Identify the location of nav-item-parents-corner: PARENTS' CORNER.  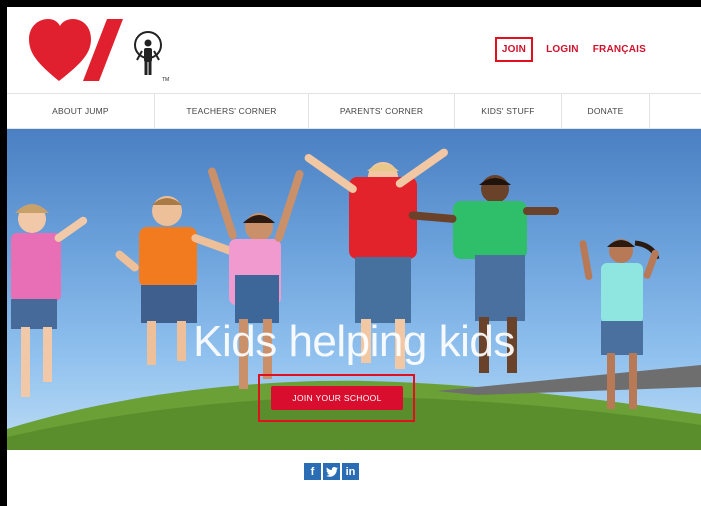
(382, 111).